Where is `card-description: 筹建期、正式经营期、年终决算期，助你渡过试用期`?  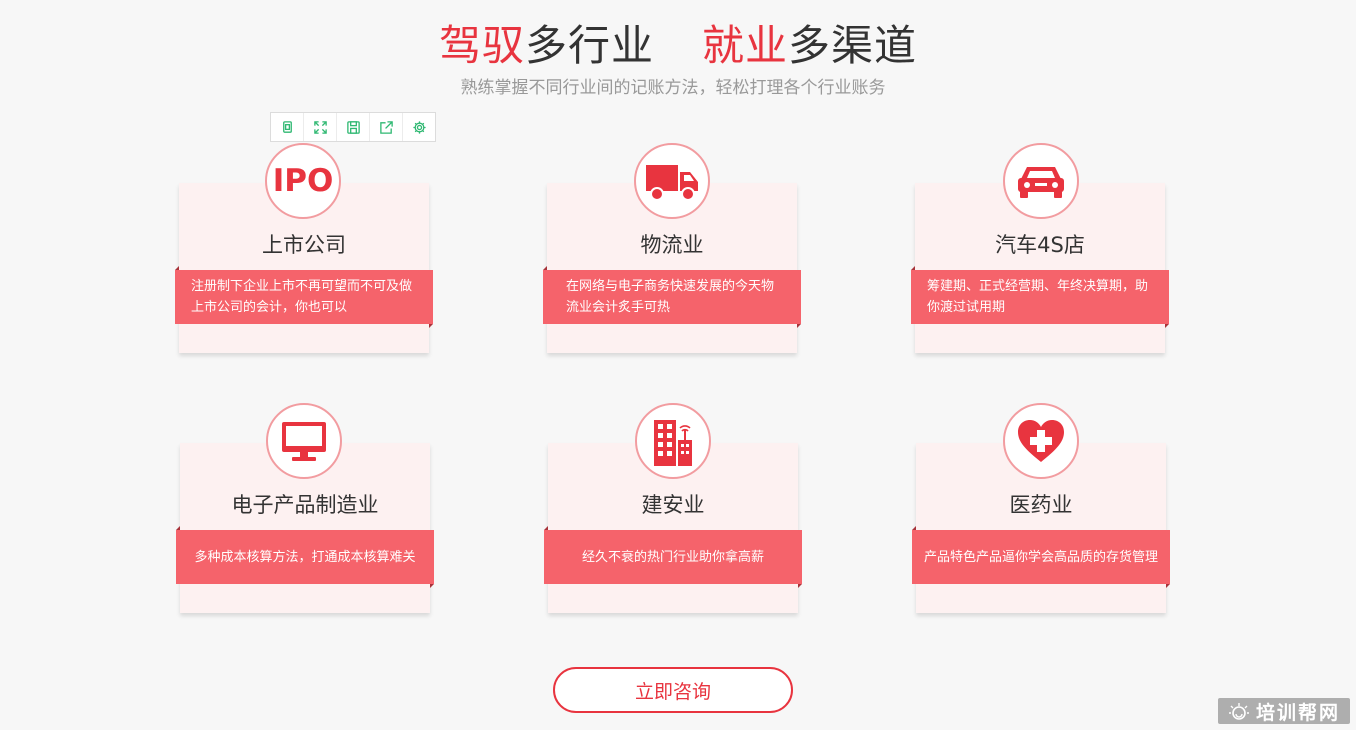 card-description: 筹建期、正式经营期、年终决算期，助你渡过试用期 is located at coordinates (1038, 297).